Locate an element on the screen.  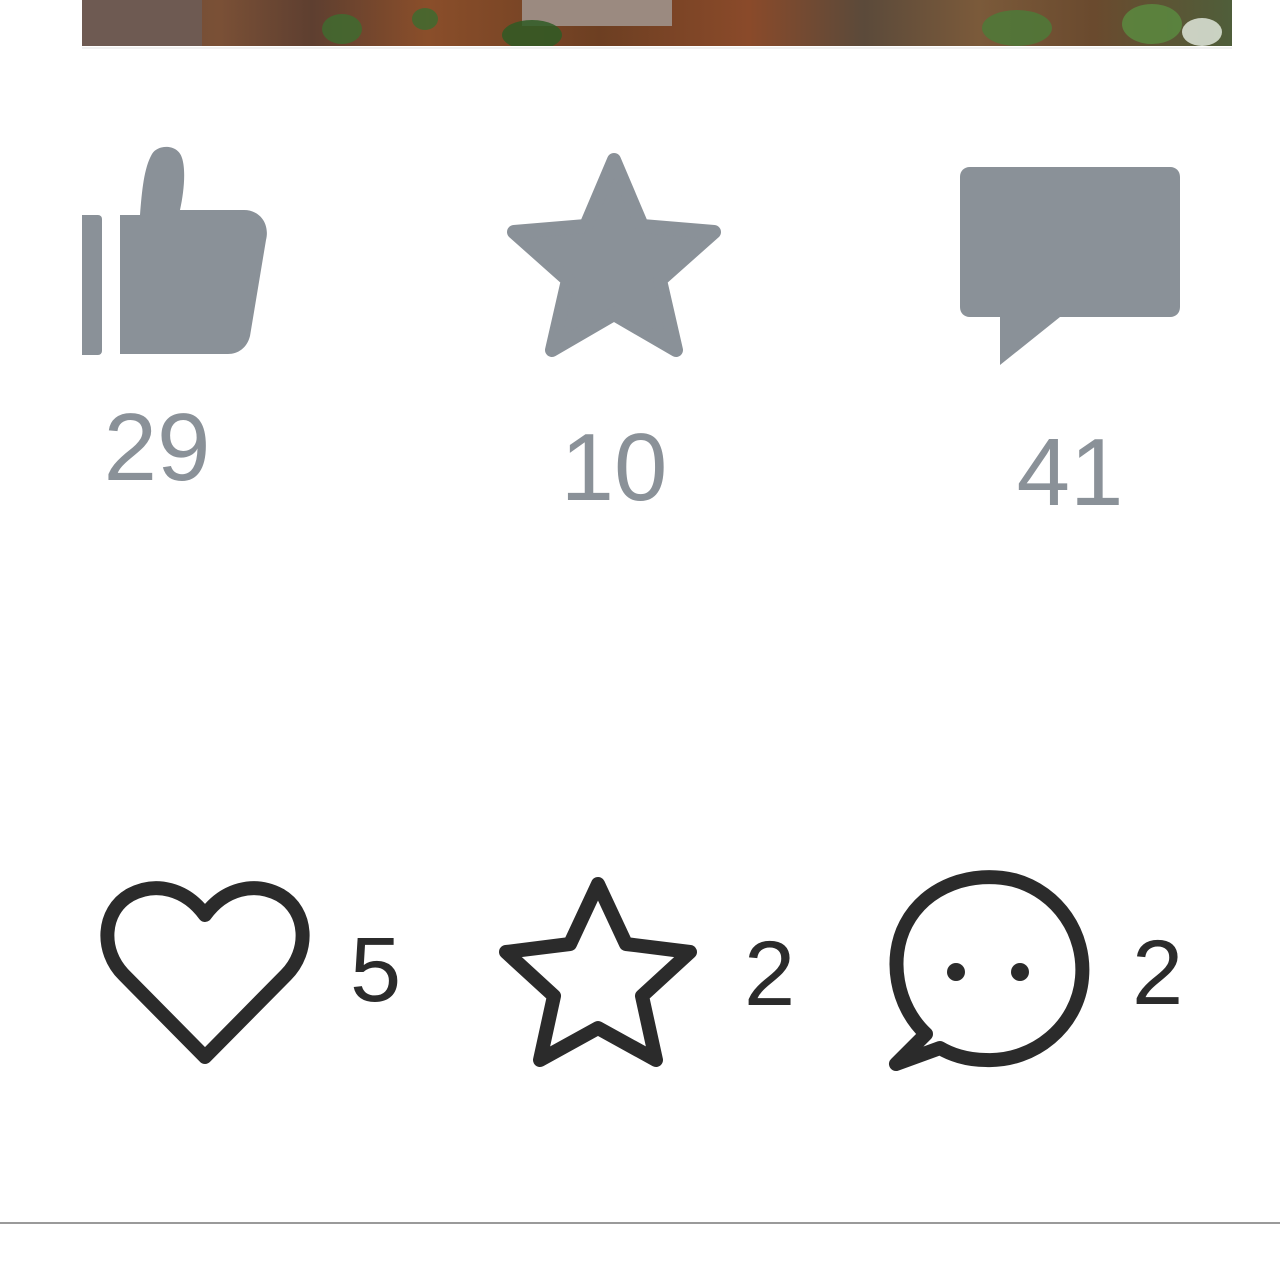
comment-button-count: 2 is located at coordinates (1158, 973).